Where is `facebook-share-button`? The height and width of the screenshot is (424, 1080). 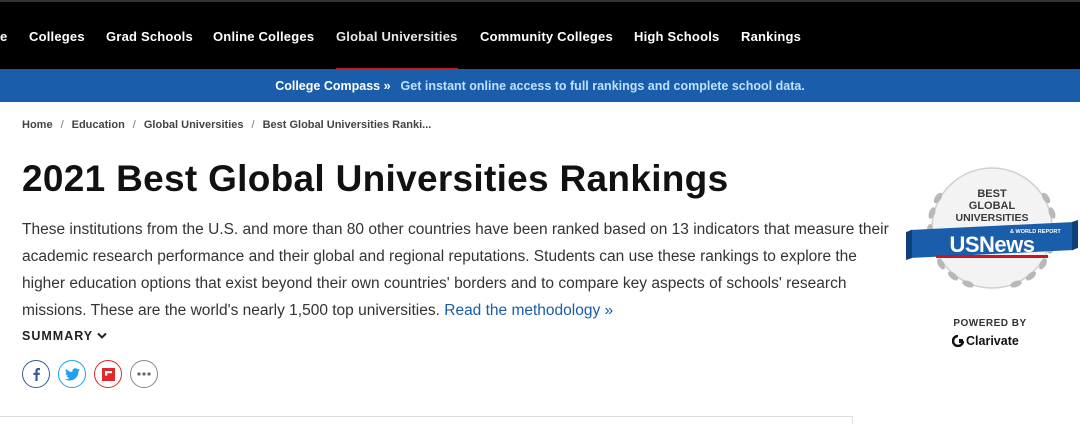 facebook-share-button is located at coordinates (36, 374).